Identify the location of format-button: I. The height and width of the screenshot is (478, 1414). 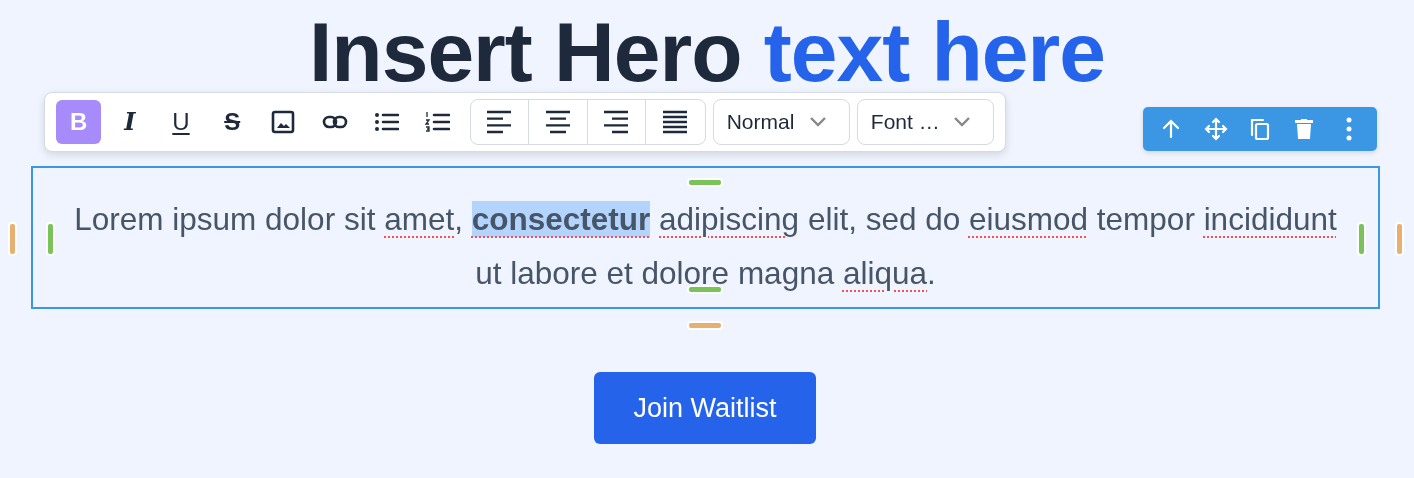
(130, 122).